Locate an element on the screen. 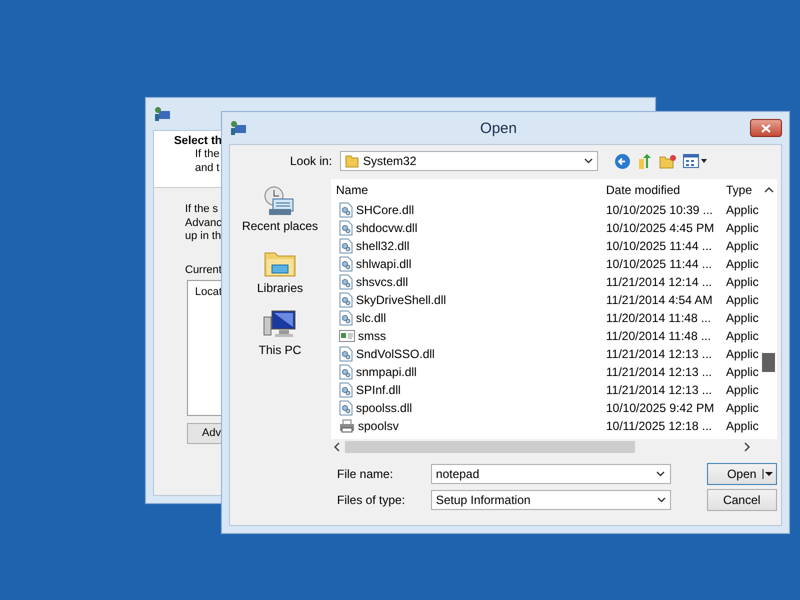 This screenshot has width=800, height=600. cancel-button: Cancel is located at coordinates (741, 500).